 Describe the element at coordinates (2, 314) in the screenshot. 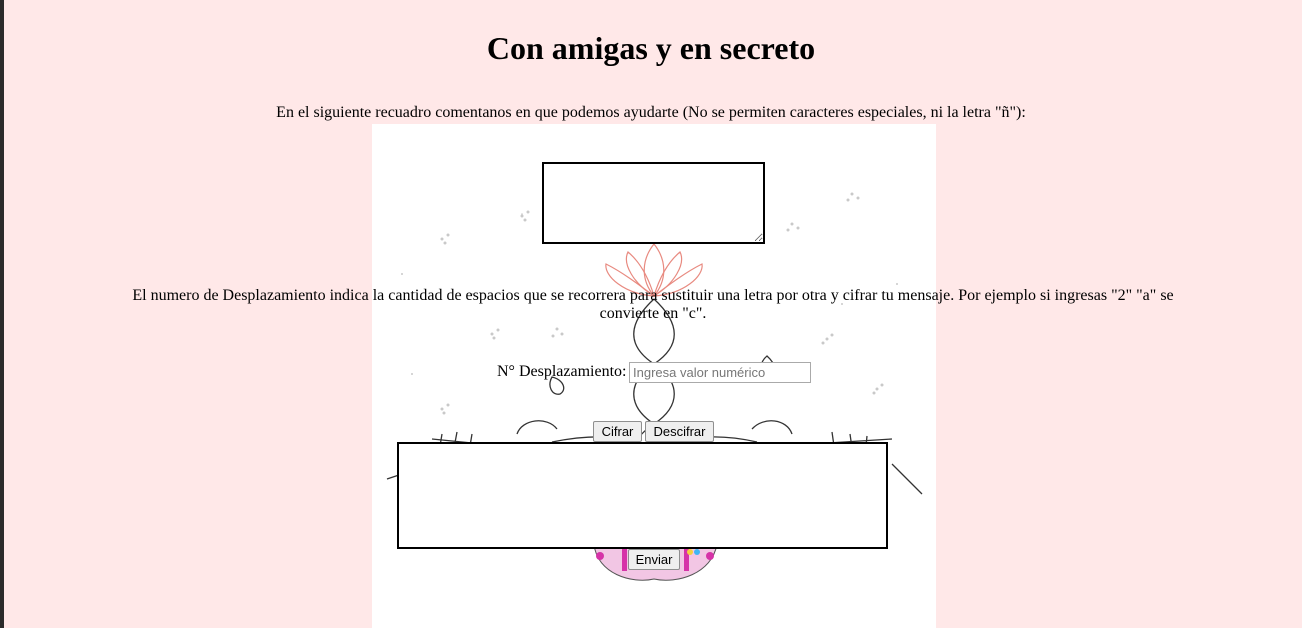

I see `window-edge` at that location.